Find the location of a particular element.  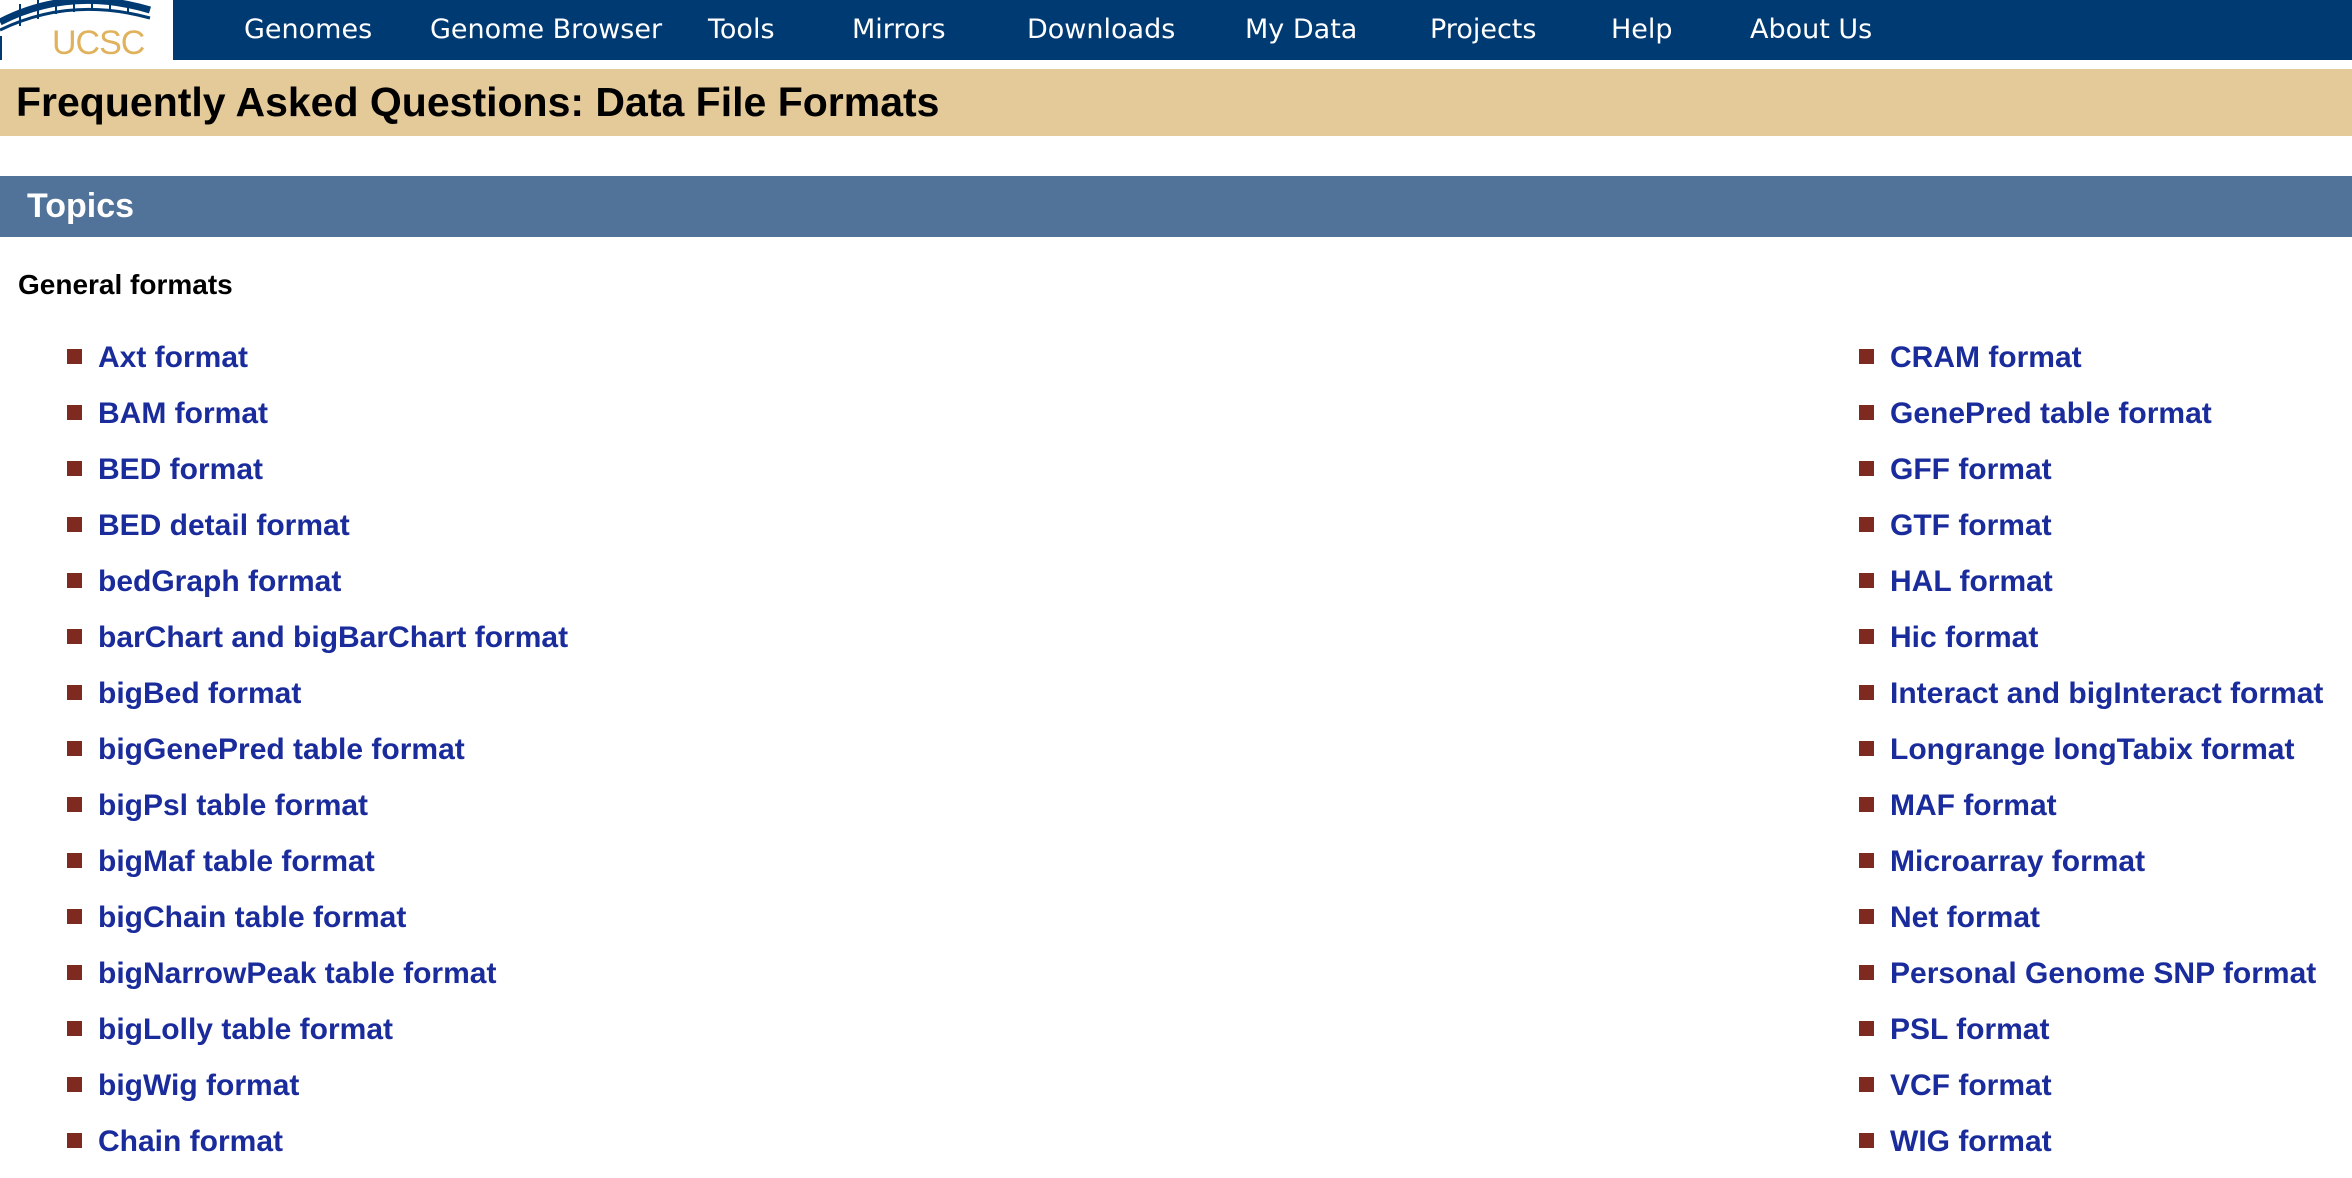

topics-heading: Topics is located at coordinates (81, 206).